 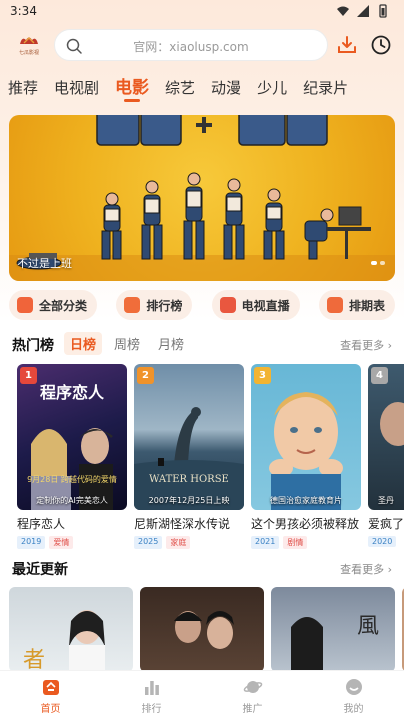 I want to click on download-icon, so click(x=347, y=45).